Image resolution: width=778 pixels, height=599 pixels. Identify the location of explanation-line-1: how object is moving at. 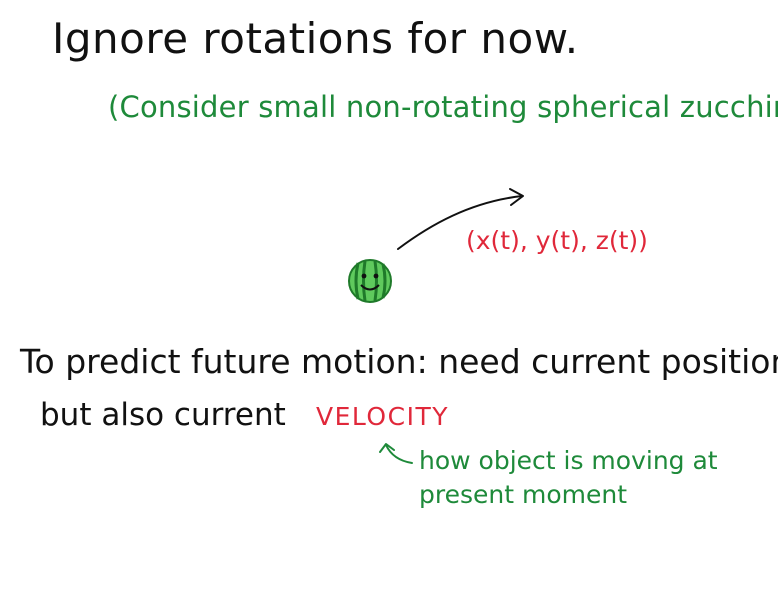
(568, 460).